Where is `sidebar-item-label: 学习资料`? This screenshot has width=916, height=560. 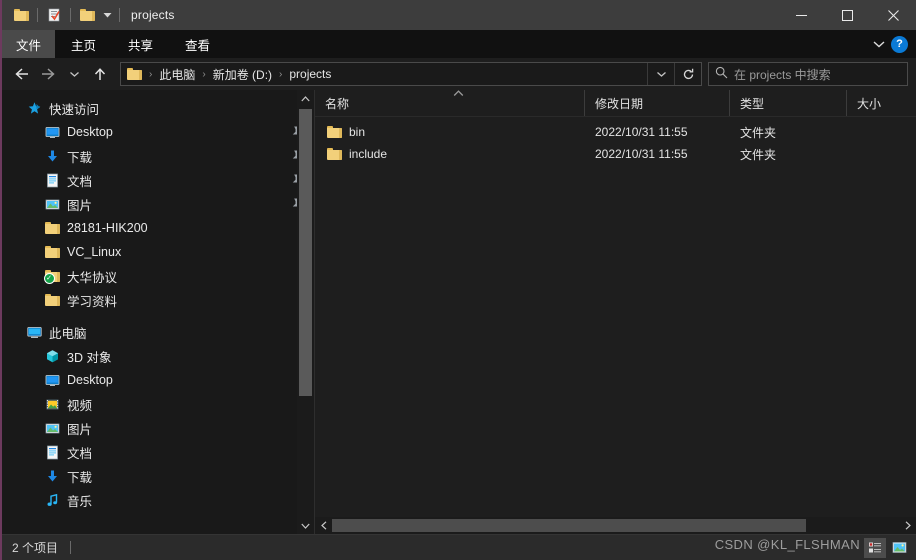
sidebar-item-label: 学习资料 is located at coordinates (92, 301).